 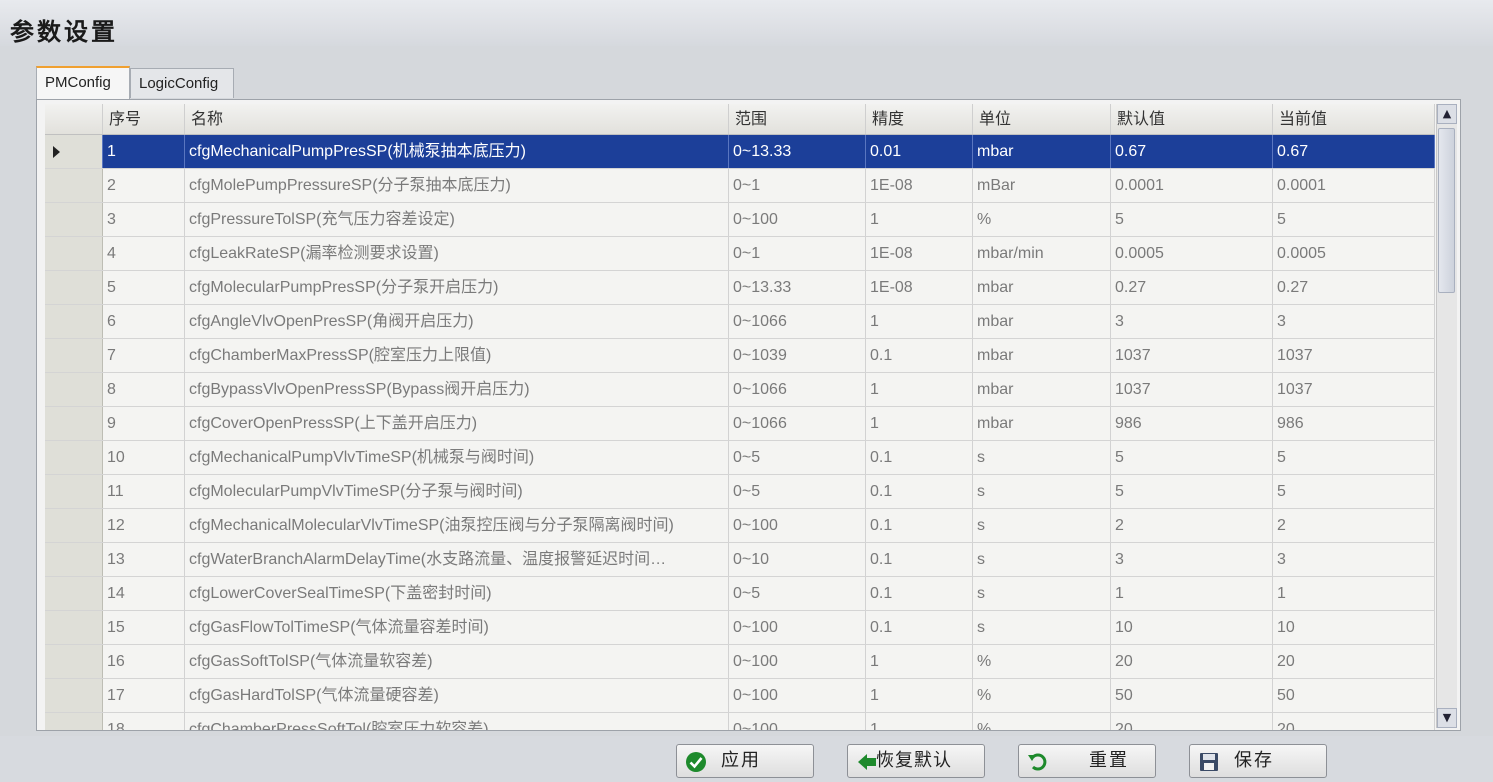 I want to click on cell-current: 50, so click(x=1354, y=695).